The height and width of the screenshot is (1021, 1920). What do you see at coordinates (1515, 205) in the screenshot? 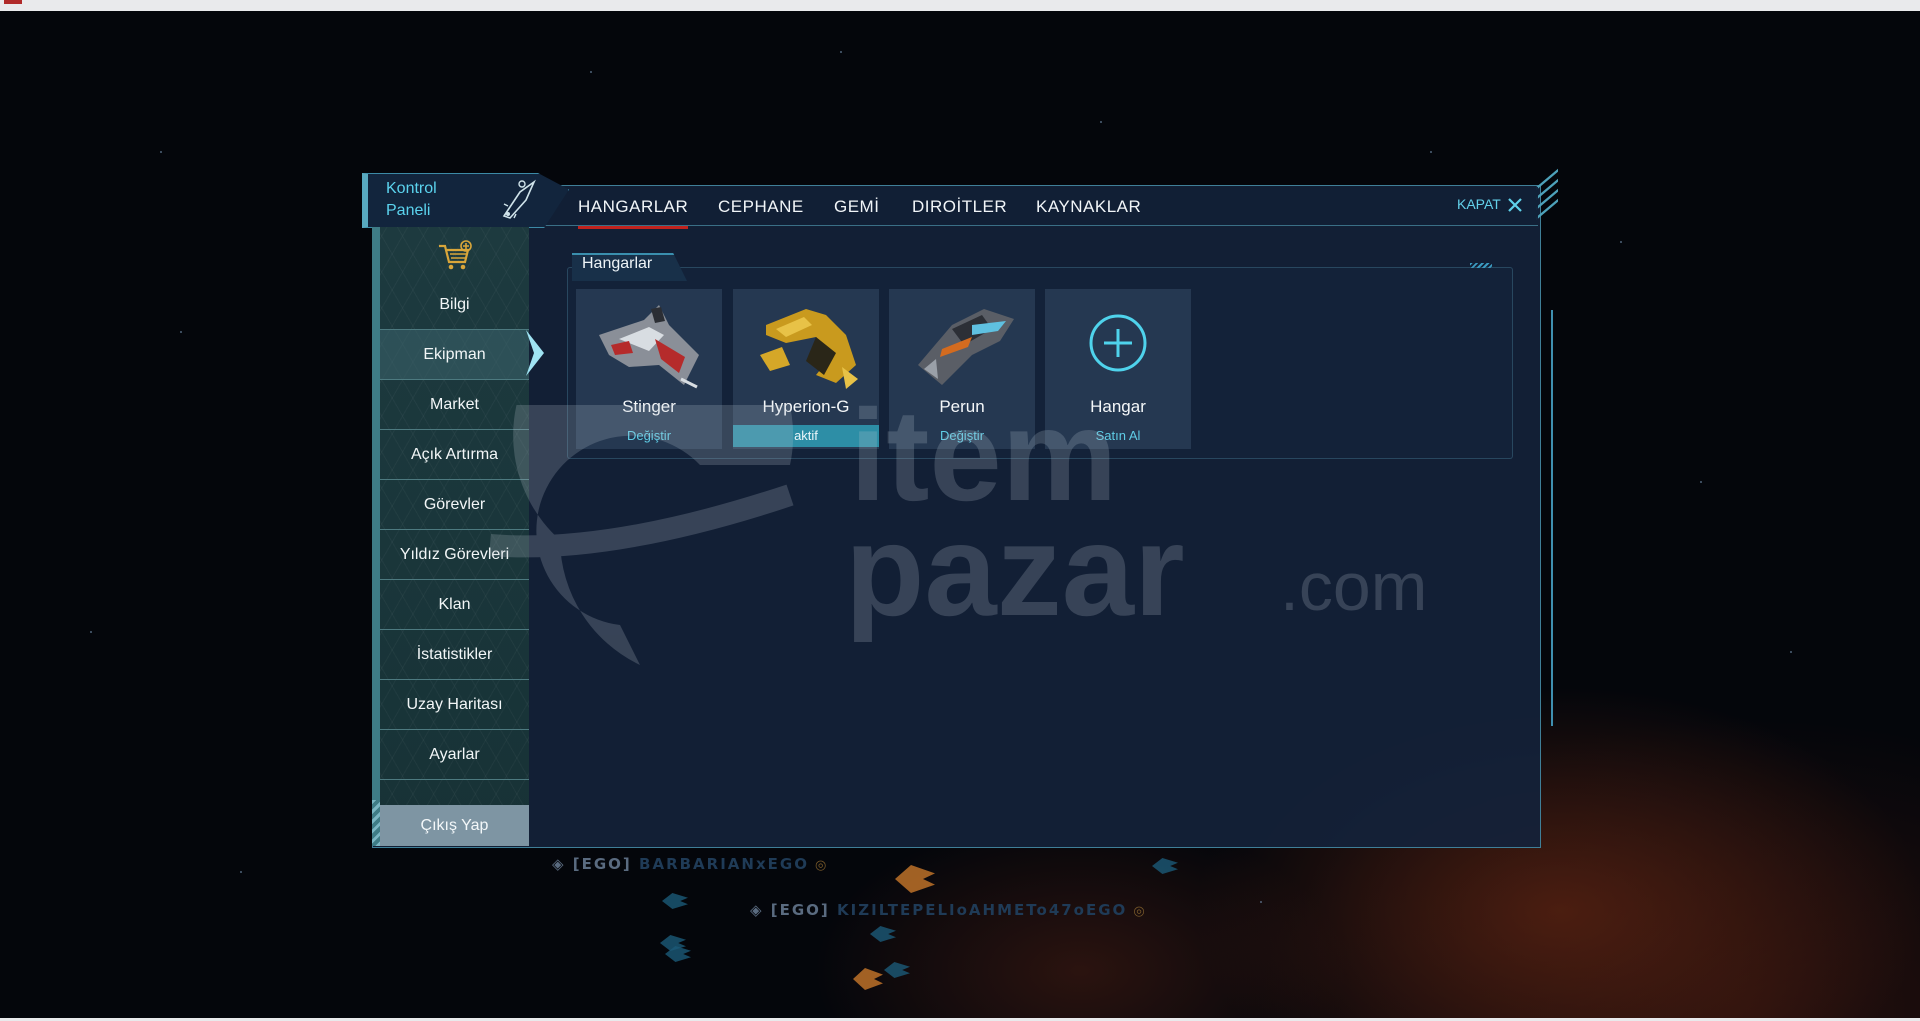
I see `close-icon` at bounding box center [1515, 205].